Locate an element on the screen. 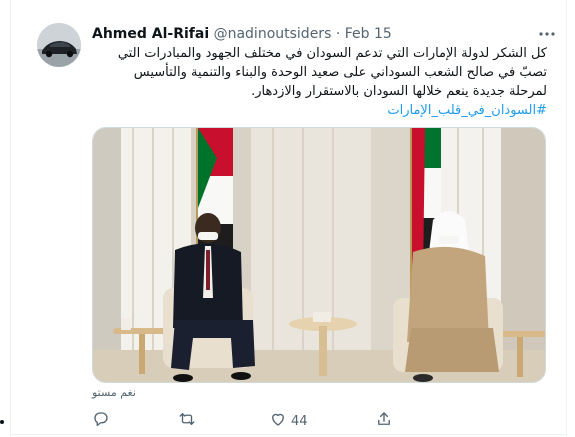 The width and height of the screenshot is (575, 437). share-icon is located at coordinates (384, 421).